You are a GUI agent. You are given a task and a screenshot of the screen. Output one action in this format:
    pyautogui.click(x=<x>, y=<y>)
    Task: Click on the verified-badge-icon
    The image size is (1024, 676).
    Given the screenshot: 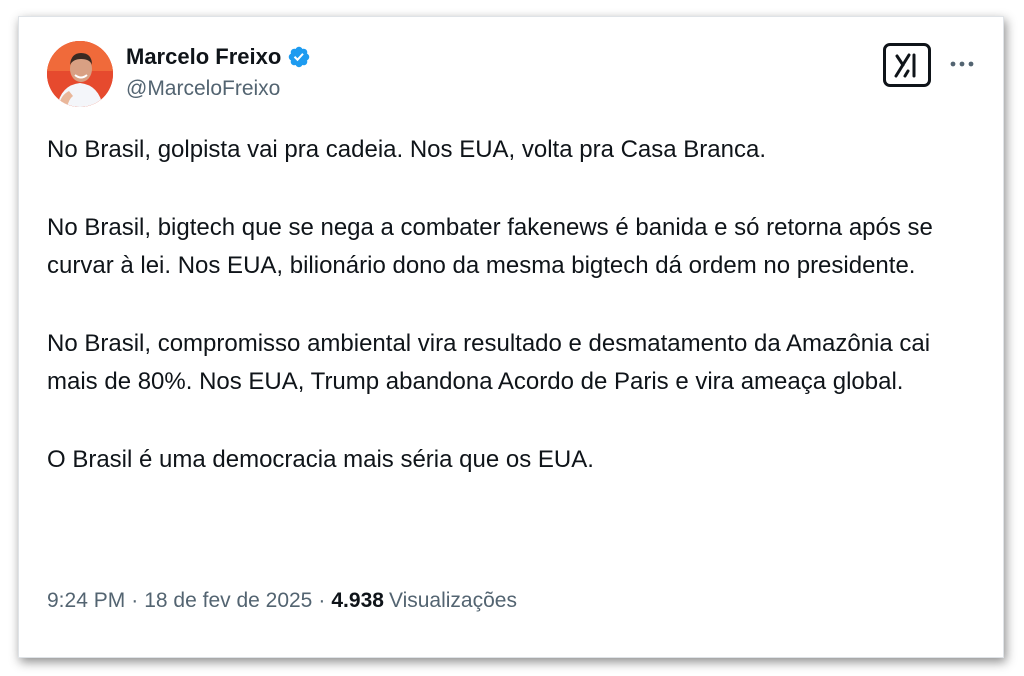 What is the action you would take?
    pyautogui.click(x=299, y=57)
    